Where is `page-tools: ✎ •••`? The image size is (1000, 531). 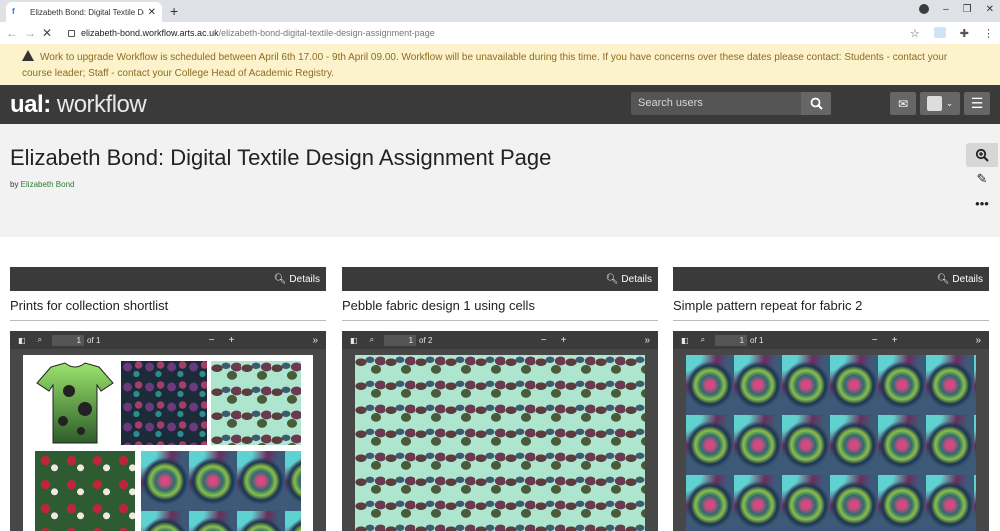 page-tools: ✎ ••• is located at coordinates (982, 180).